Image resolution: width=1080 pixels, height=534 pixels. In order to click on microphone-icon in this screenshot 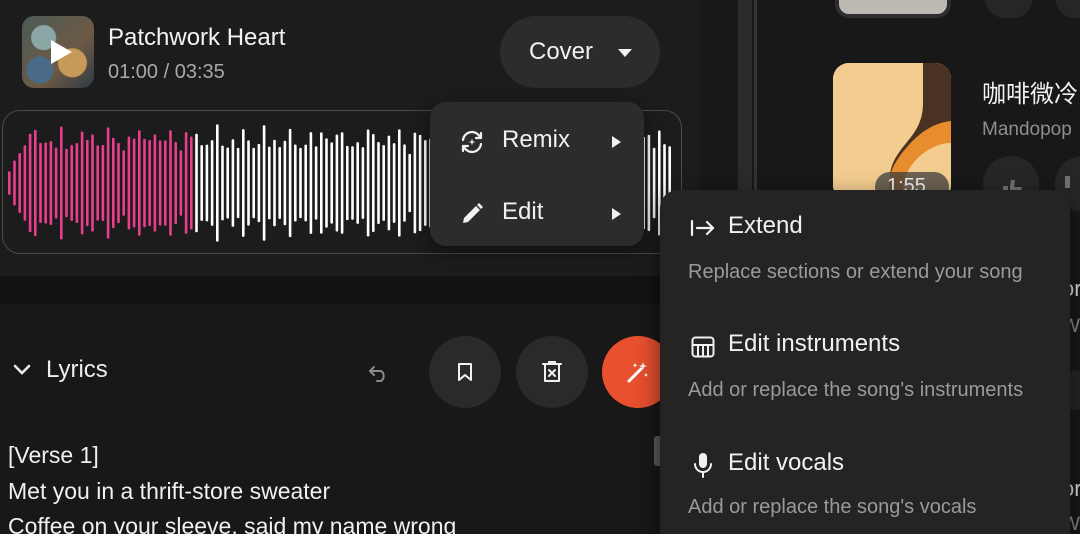, I will do `click(703, 465)`.